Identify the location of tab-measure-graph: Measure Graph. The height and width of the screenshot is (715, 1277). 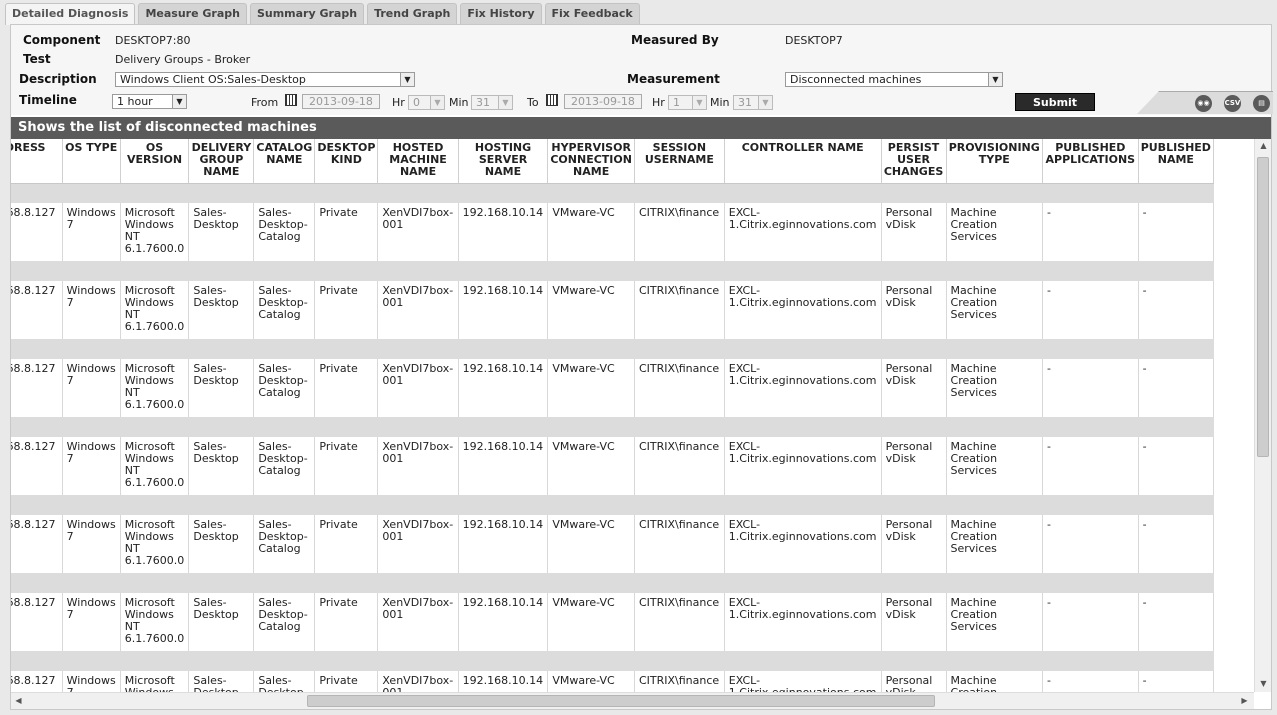
(192, 13).